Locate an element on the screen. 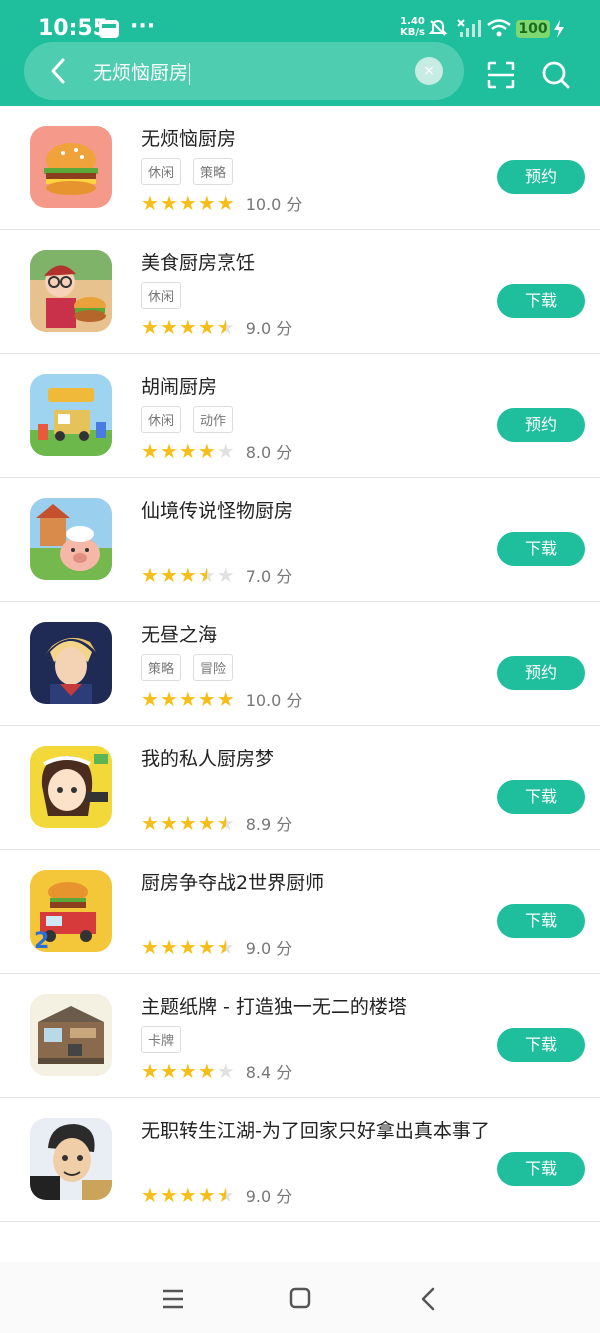  game-tags: 休闲 is located at coordinates (167, 295).